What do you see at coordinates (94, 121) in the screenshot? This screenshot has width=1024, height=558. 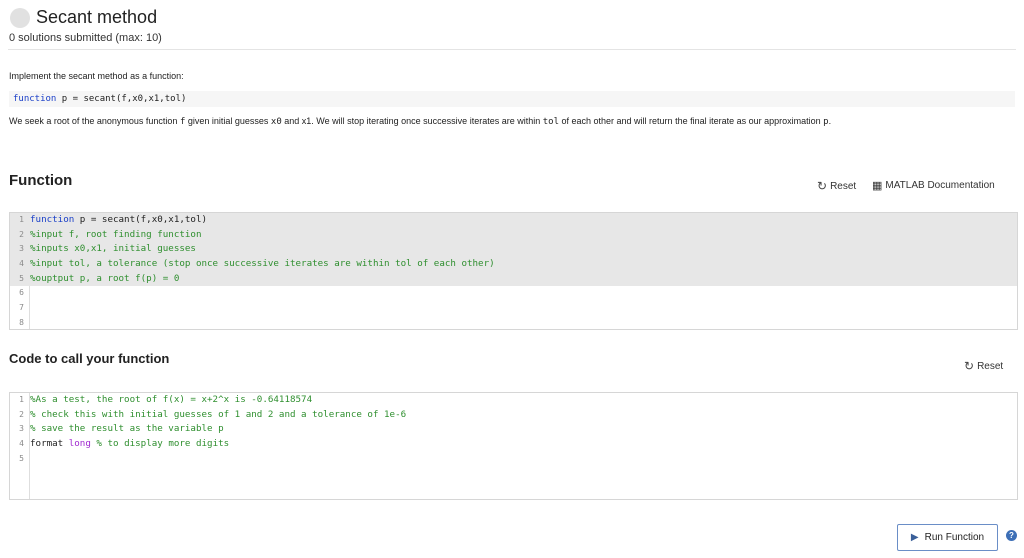 I see `description-text: We seek a root of the anonymous function` at bounding box center [94, 121].